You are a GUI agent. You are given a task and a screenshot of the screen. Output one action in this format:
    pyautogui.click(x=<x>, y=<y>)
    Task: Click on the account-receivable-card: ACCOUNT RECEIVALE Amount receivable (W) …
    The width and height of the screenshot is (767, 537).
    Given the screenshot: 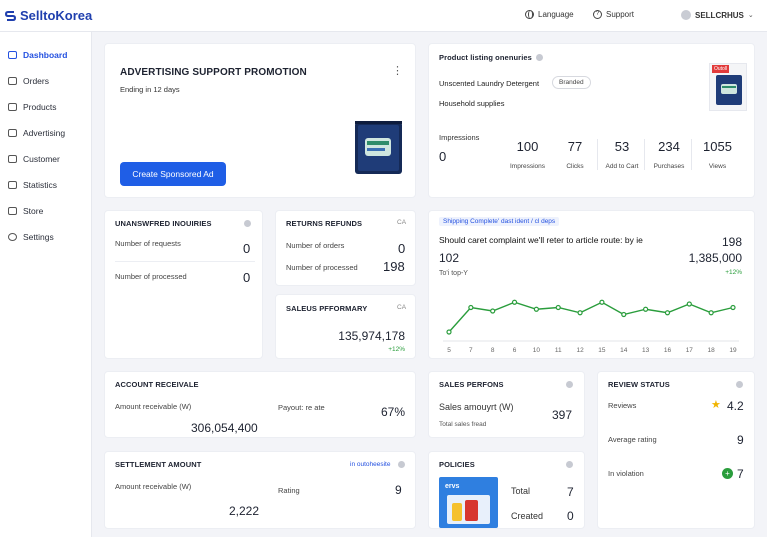 What is the action you would take?
    pyautogui.click(x=260, y=404)
    